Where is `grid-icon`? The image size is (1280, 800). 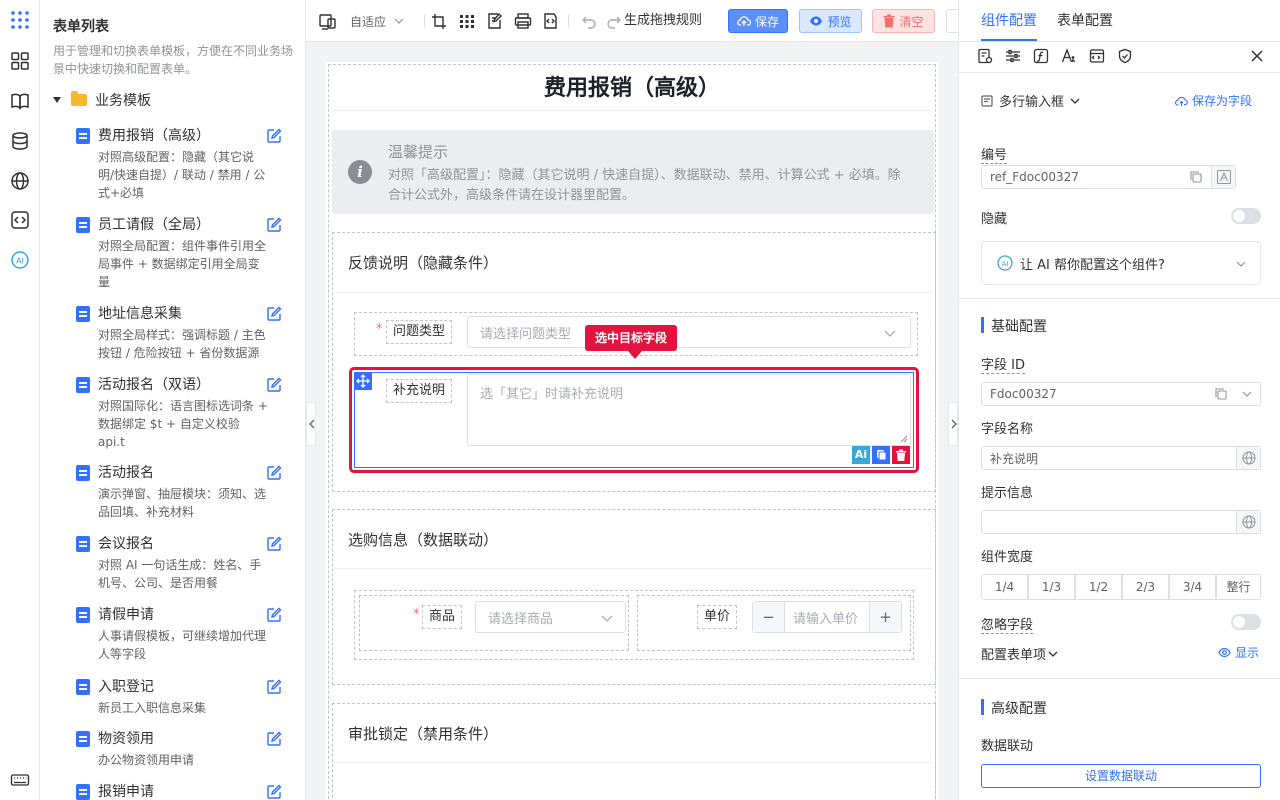
grid-icon is located at coordinates (467, 21).